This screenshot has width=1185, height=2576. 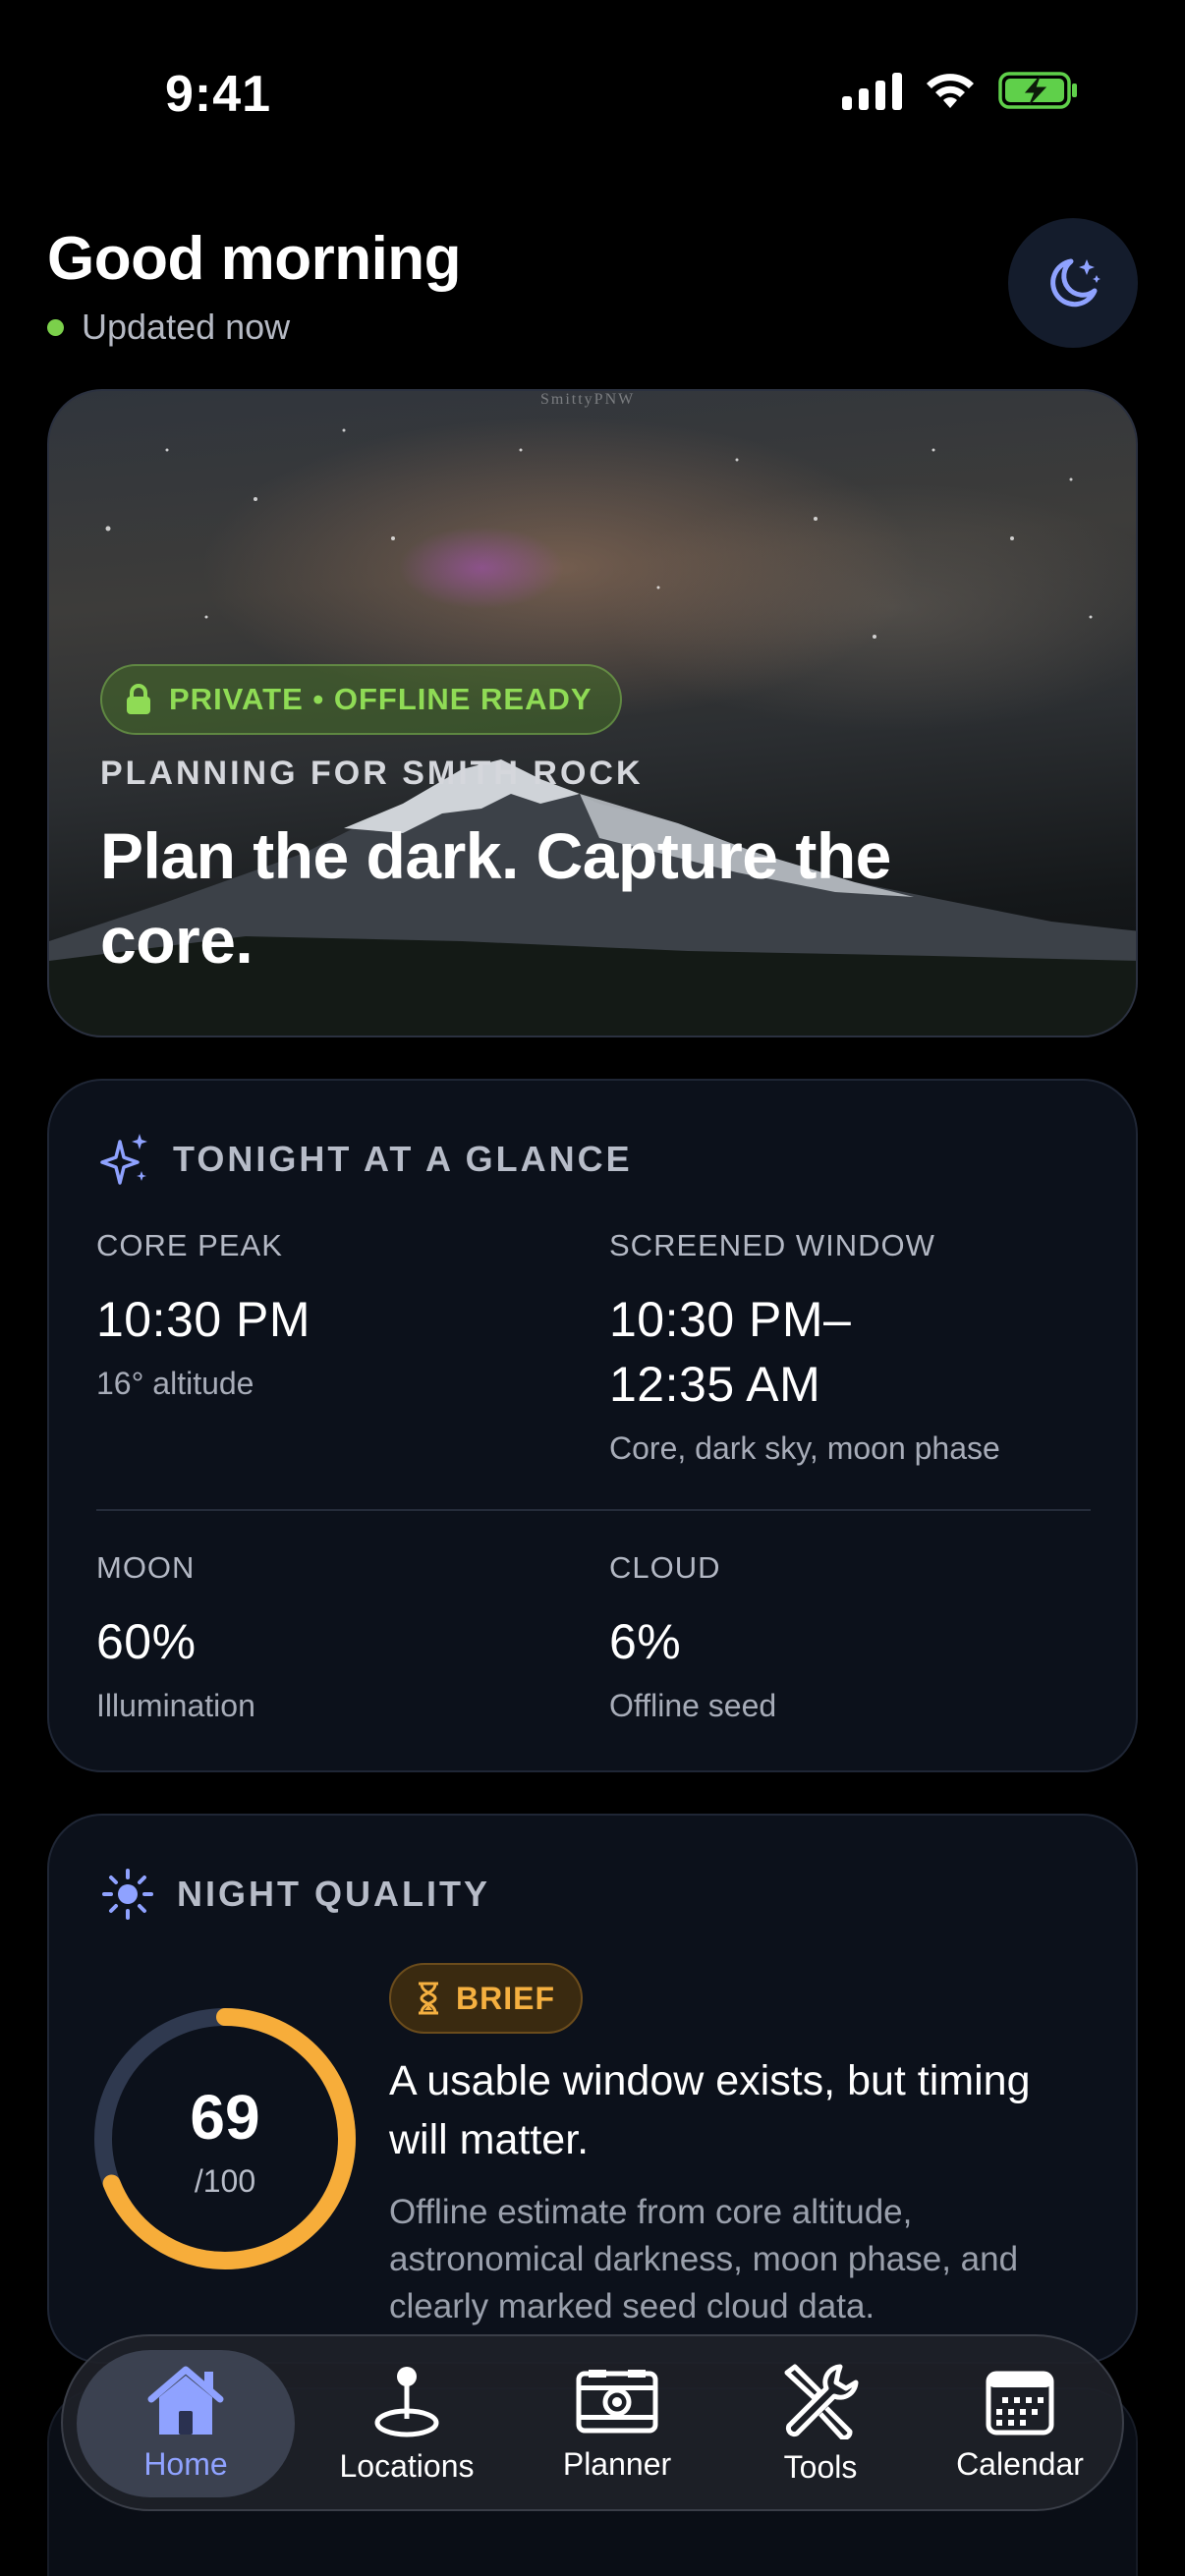 I want to click on moon-sub: Illumination, so click(x=176, y=1705).